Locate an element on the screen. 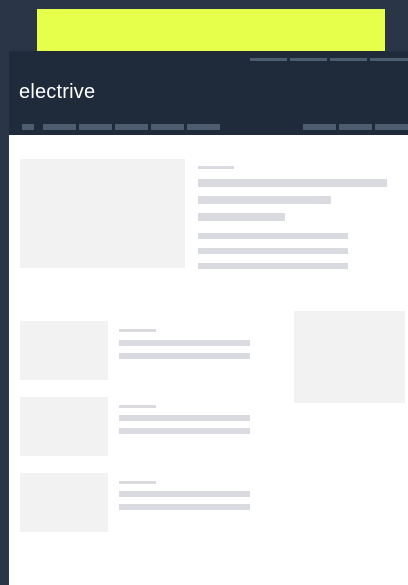  article-2-kicker-placeholder is located at coordinates (137, 406).